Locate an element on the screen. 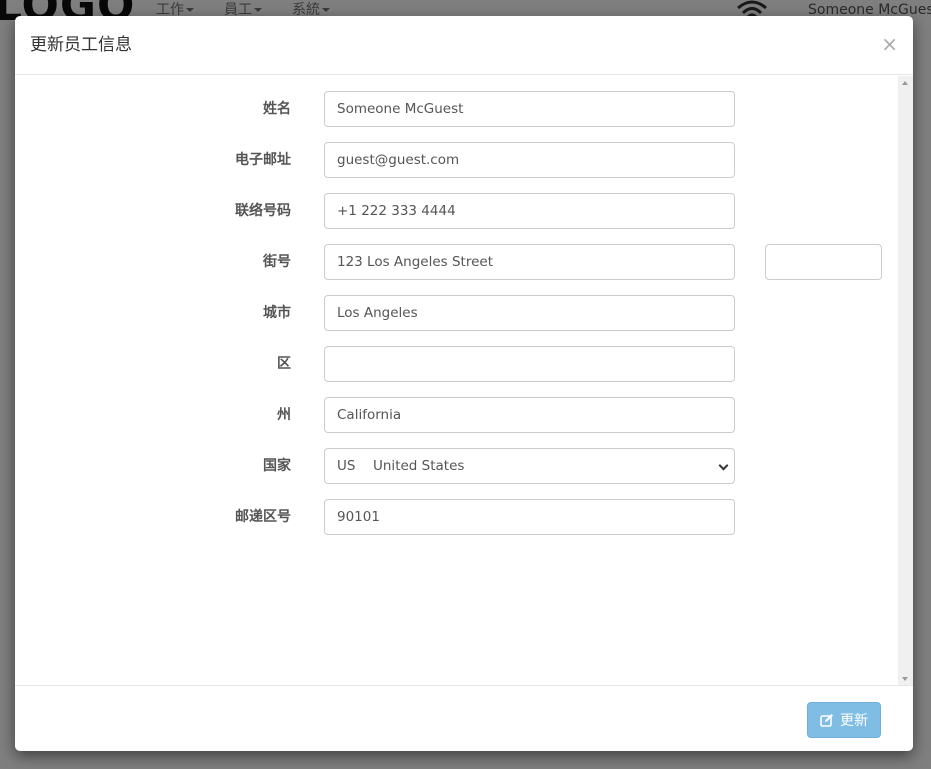 This screenshot has height=769, width=931. street-input is located at coordinates (529, 262).